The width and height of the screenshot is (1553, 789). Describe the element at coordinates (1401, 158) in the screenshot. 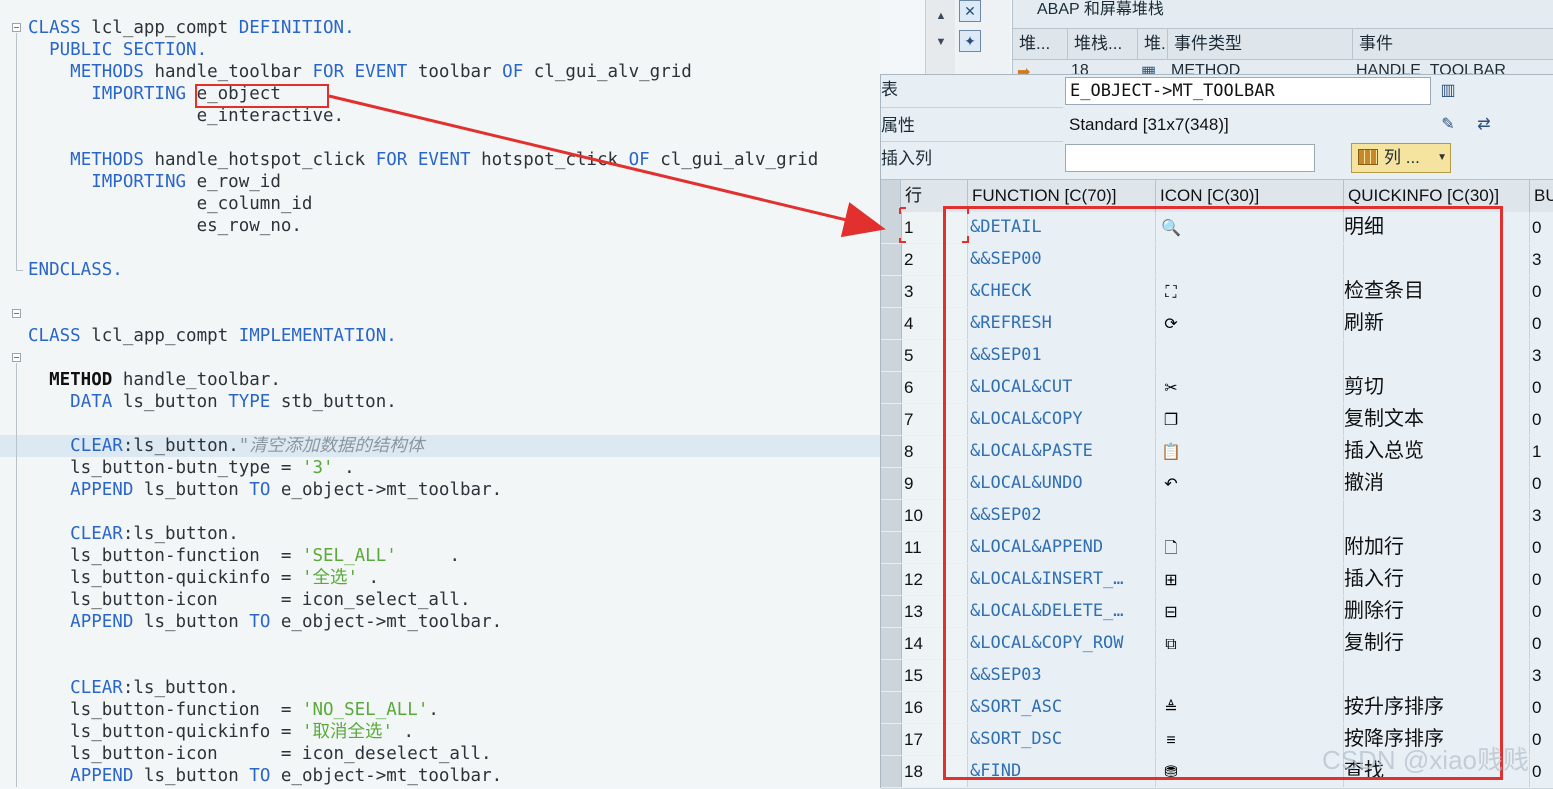

I see `columns-button: 列 ... ▼` at that location.